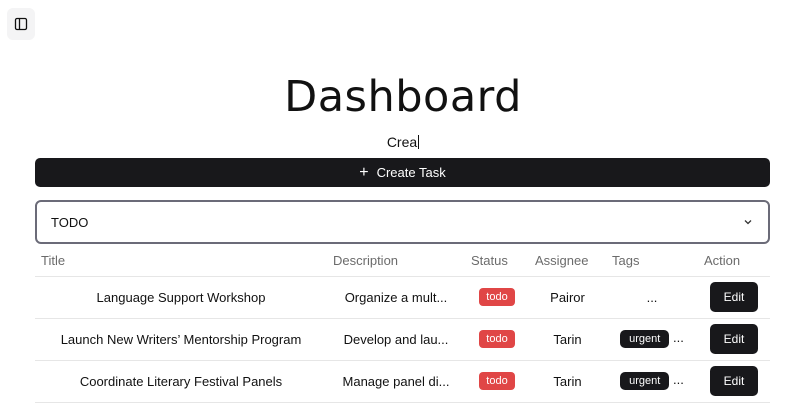  I want to click on column-header-assignee: Assignee, so click(567, 261).